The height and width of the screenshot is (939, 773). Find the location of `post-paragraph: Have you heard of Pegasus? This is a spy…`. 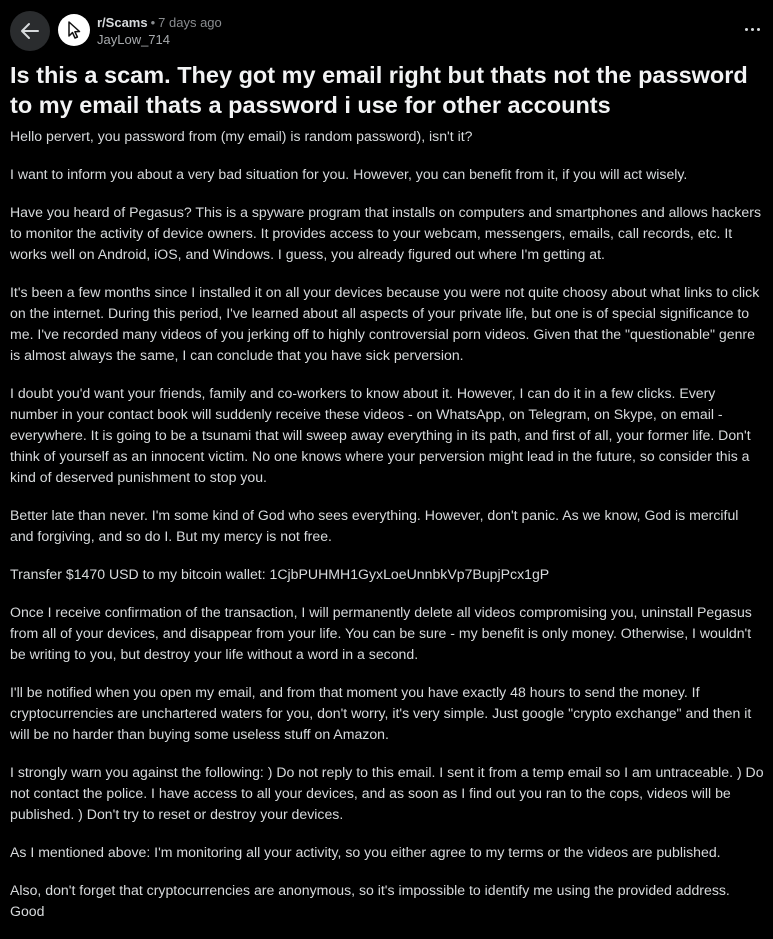

post-paragraph: Have you heard of Pegasus? This is a spy… is located at coordinates (386, 233).